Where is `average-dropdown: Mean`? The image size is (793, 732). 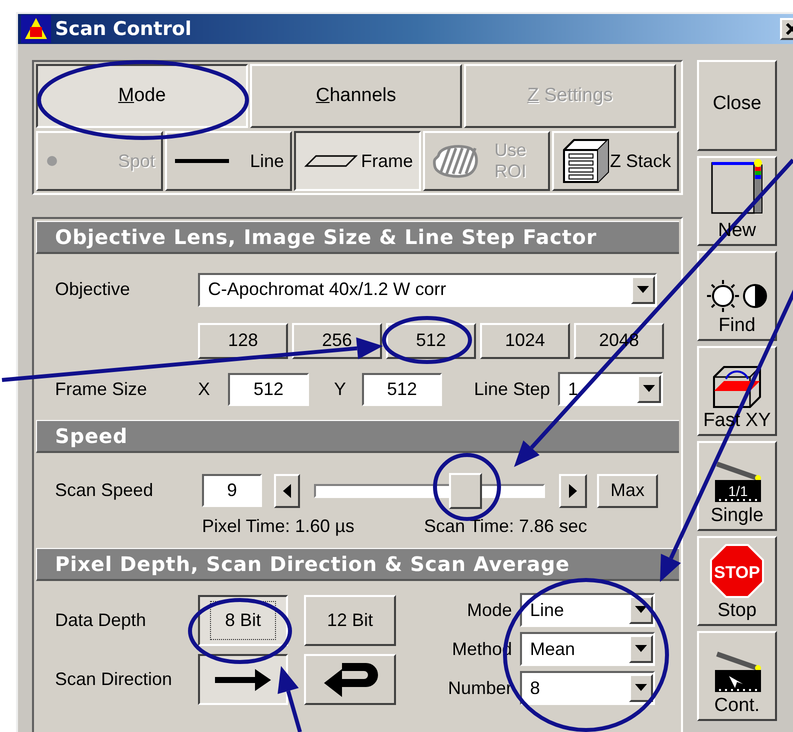
average-dropdown: Mean is located at coordinates (587, 649).